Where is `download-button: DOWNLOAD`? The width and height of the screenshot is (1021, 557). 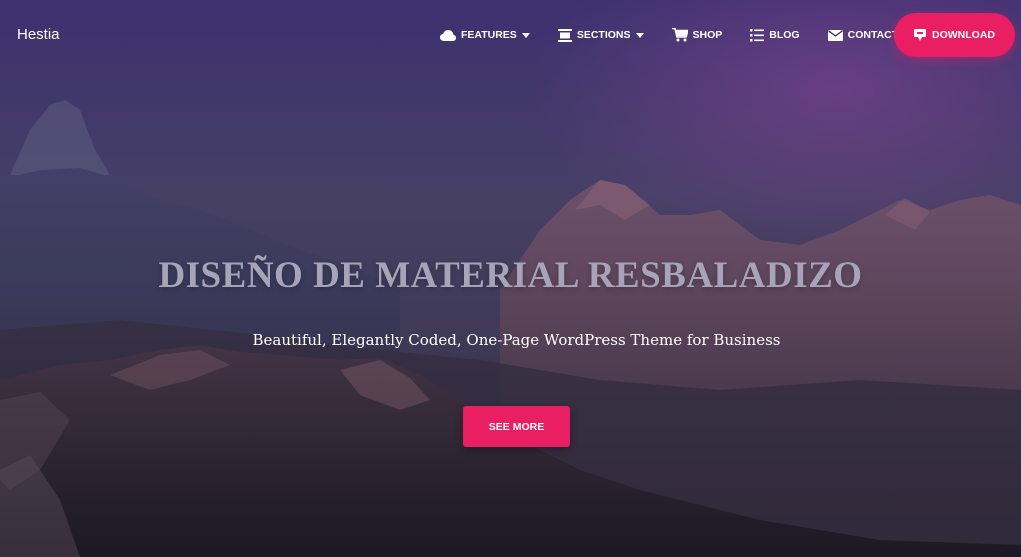 download-button: DOWNLOAD is located at coordinates (954, 35).